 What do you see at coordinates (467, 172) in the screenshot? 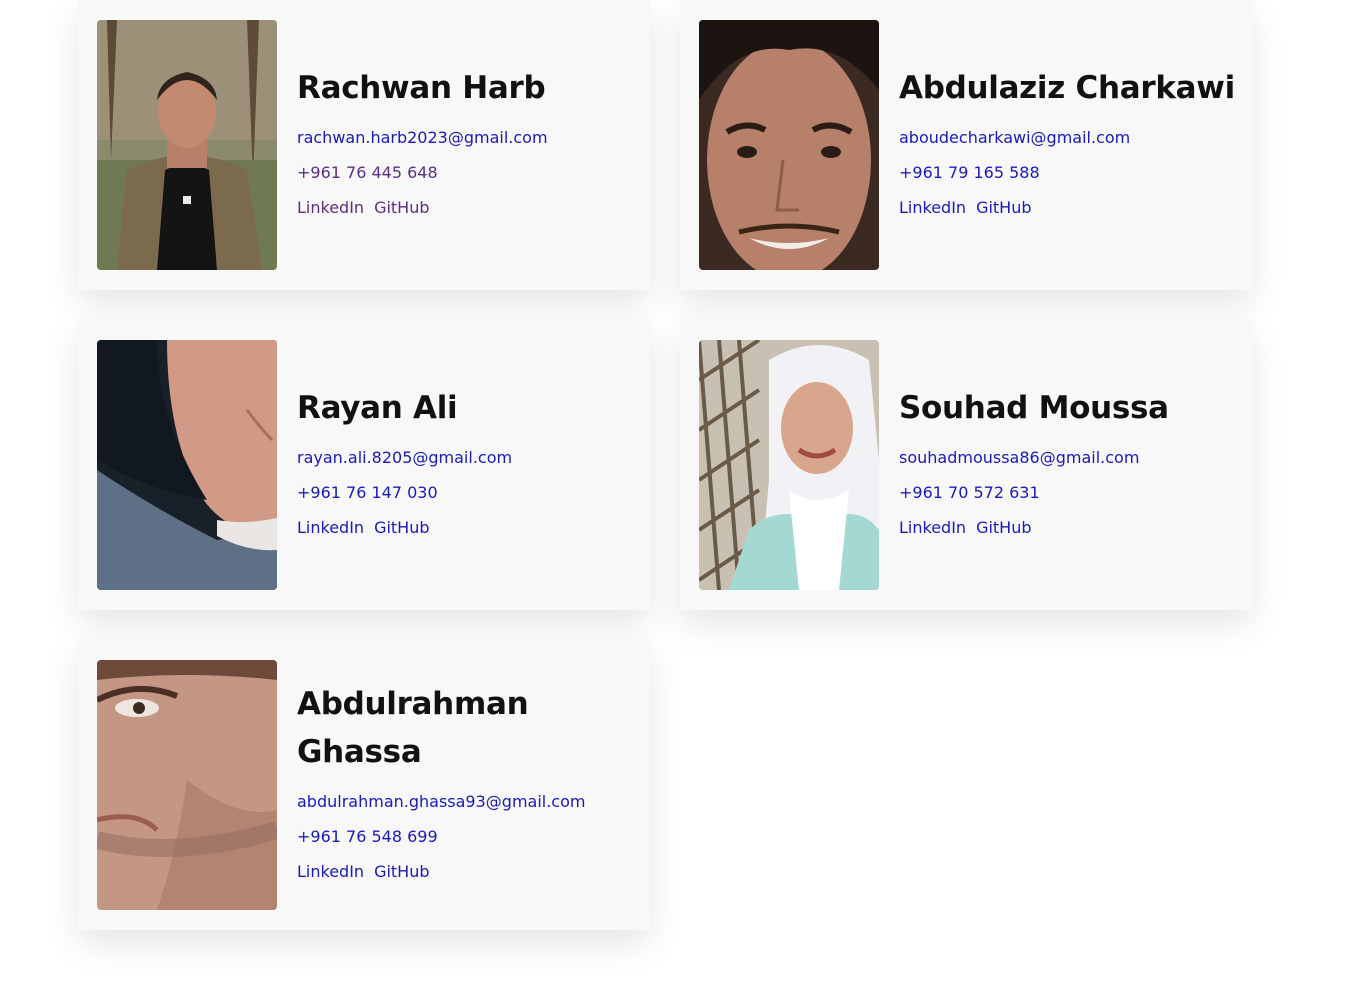
I see `phone-row: +961 76 445 648` at bounding box center [467, 172].